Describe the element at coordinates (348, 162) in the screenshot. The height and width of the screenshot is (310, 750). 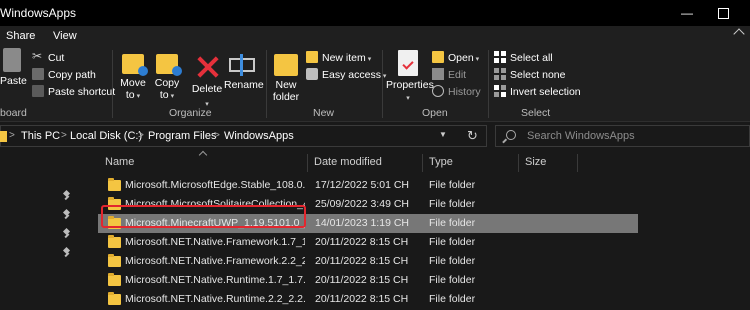
I see `column-header-date: Date modified` at that location.